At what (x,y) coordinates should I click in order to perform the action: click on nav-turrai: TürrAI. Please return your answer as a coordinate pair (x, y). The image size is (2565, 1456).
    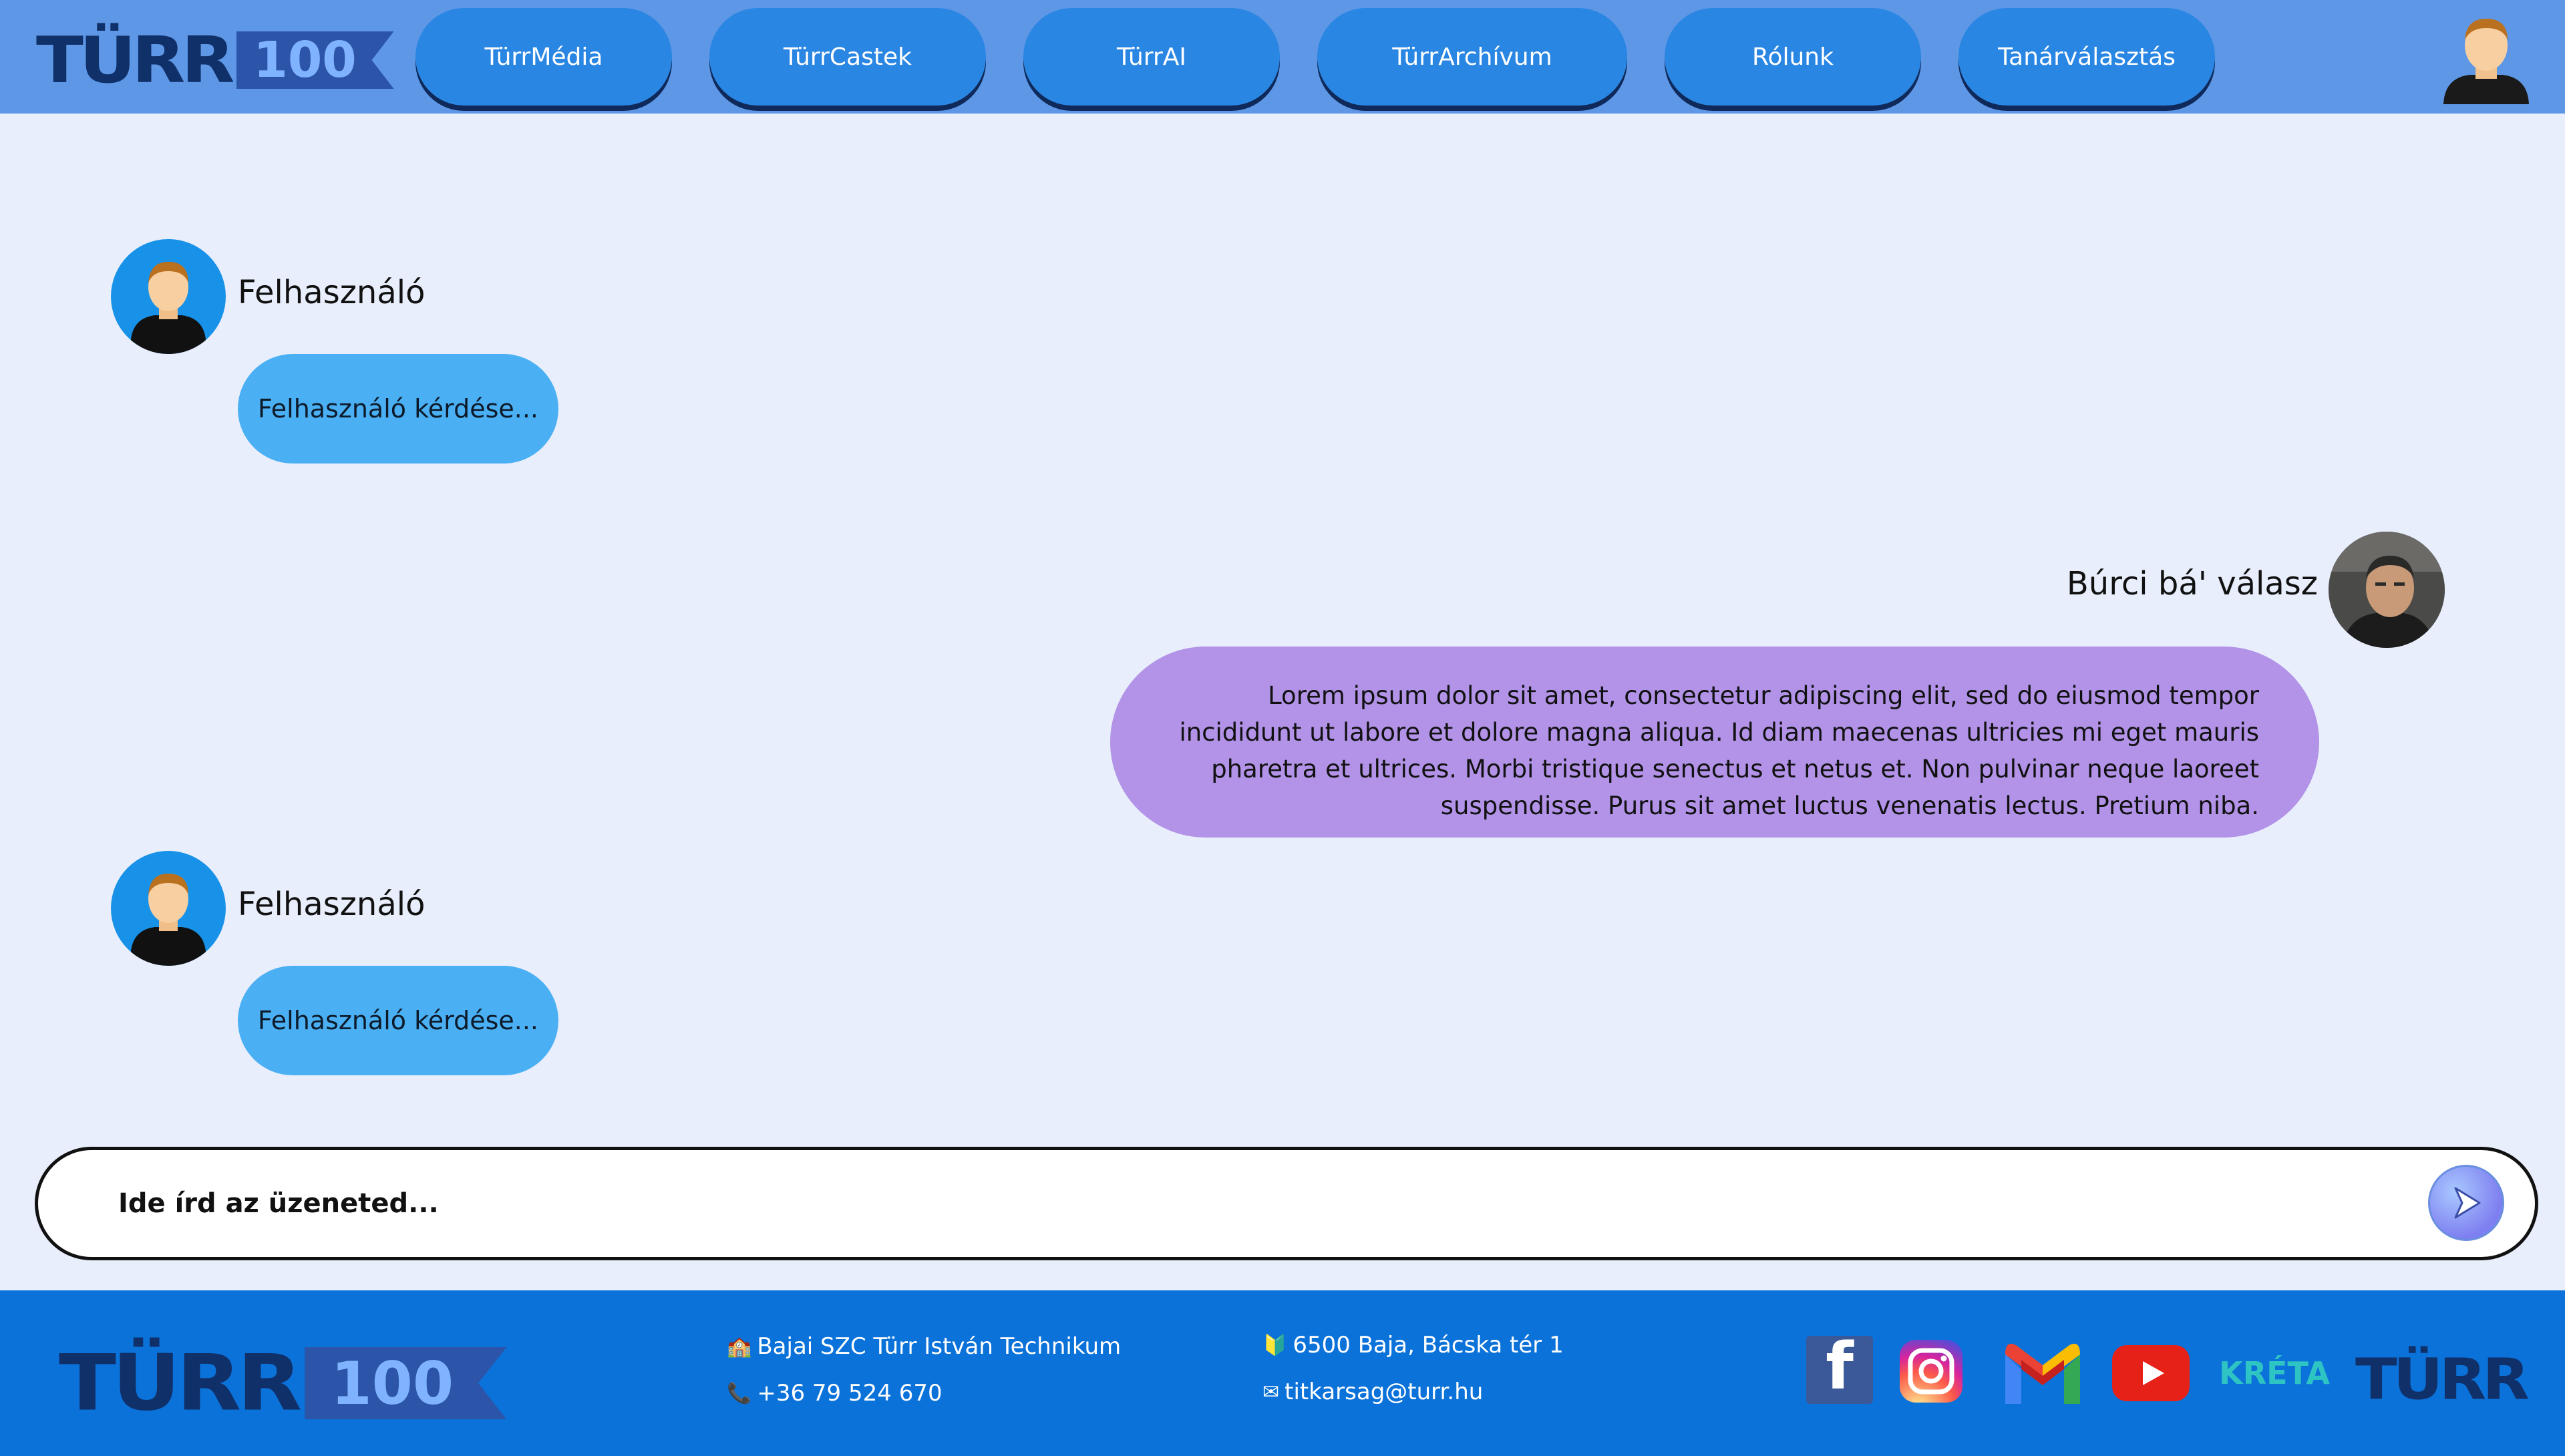
    Looking at the image, I should click on (1151, 57).